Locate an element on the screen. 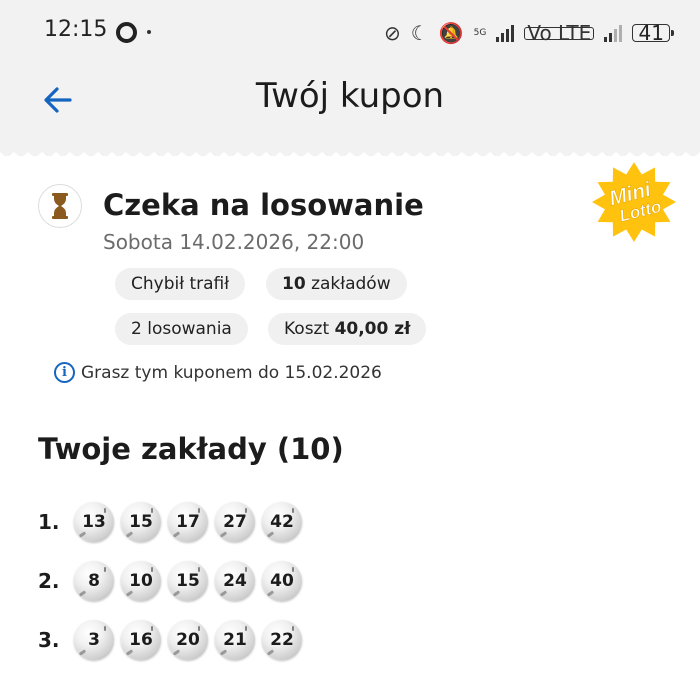 The width and height of the screenshot is (700, 674). signal-strength-2-icon is located at coordinates (613, 33).